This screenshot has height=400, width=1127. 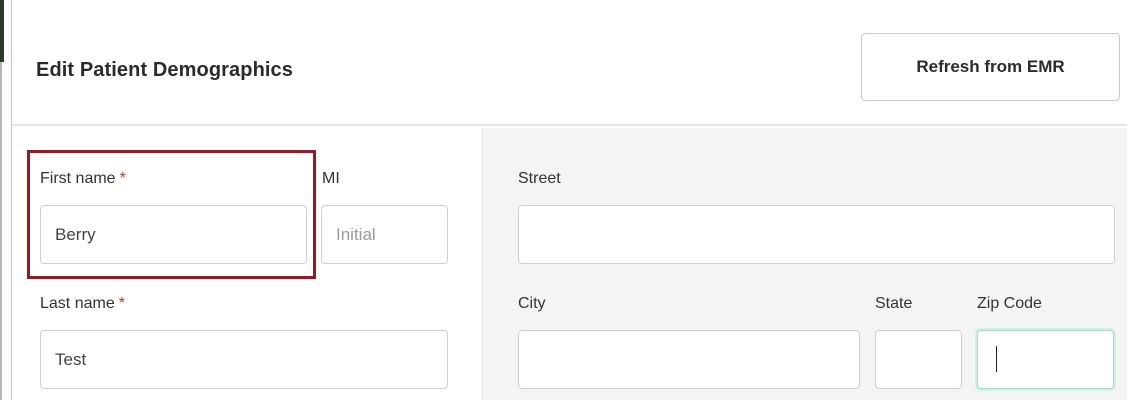 What do you see at coordinates (173, 234) in the screenshot?
I see `first-name-input` at bounding box center [173, 234].